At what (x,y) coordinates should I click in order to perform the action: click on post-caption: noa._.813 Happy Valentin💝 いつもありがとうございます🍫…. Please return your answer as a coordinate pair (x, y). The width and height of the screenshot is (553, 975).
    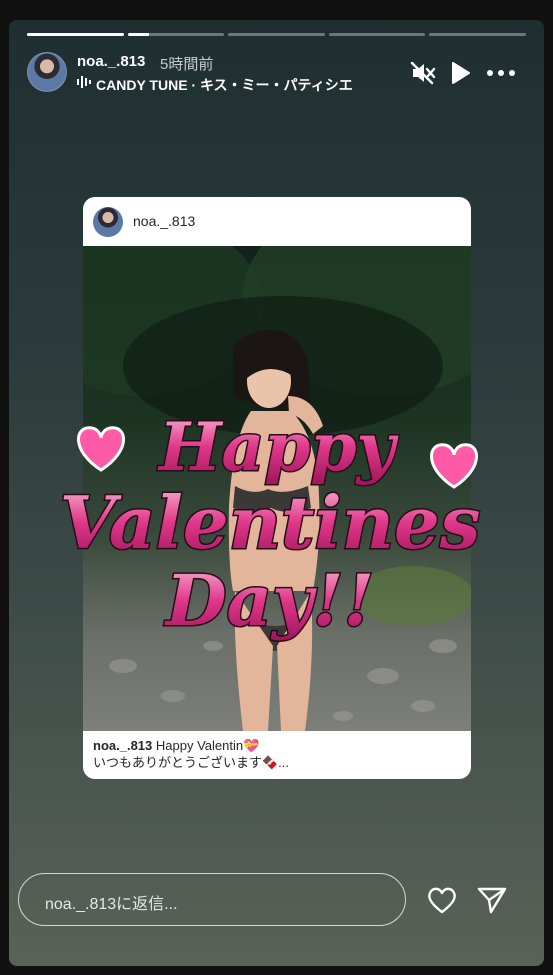
    Looking at the image, I should click on (277, 754).